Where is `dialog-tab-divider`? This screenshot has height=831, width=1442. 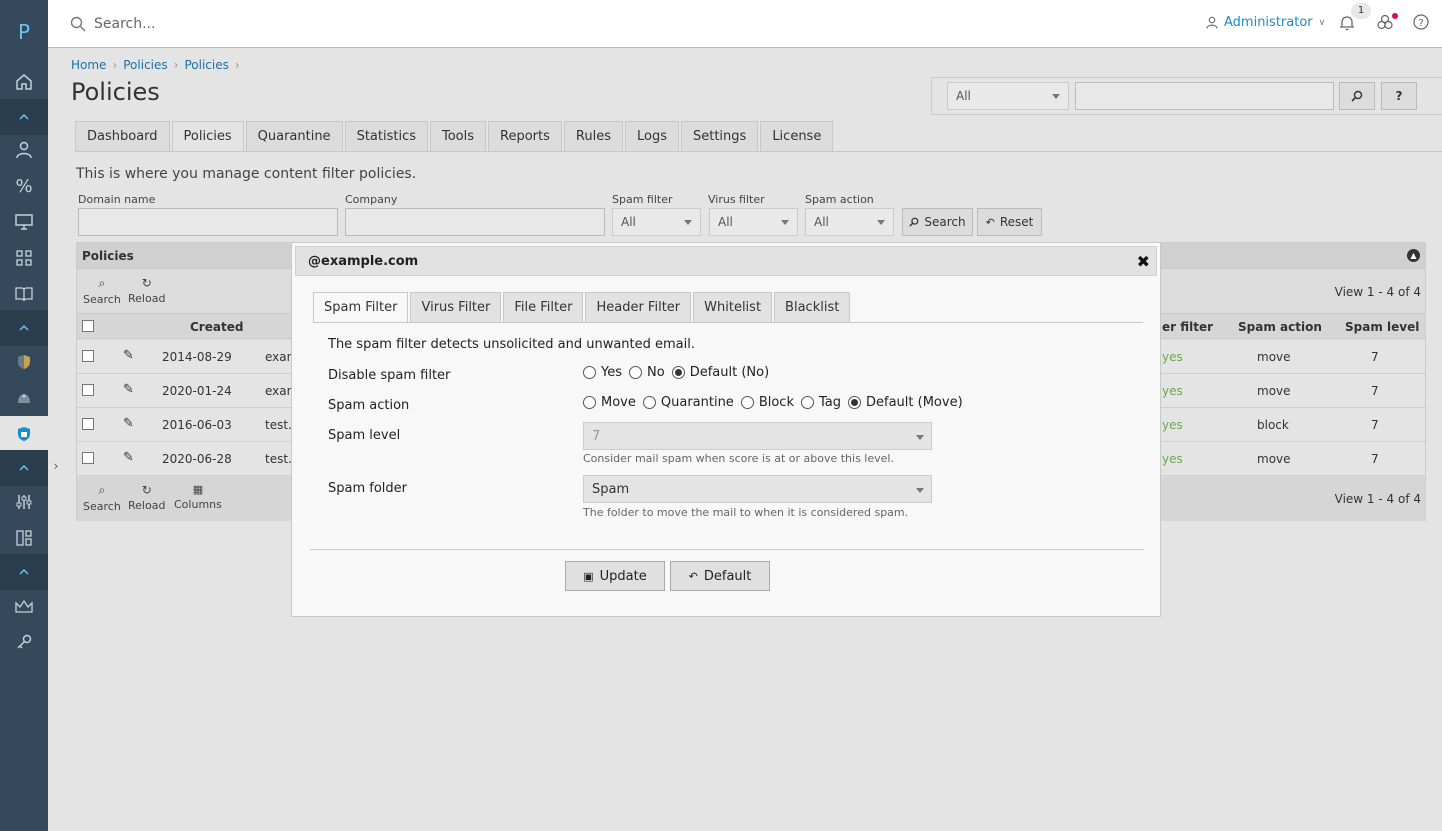
dialog-tab-divider is located at coordinates (728, 322).